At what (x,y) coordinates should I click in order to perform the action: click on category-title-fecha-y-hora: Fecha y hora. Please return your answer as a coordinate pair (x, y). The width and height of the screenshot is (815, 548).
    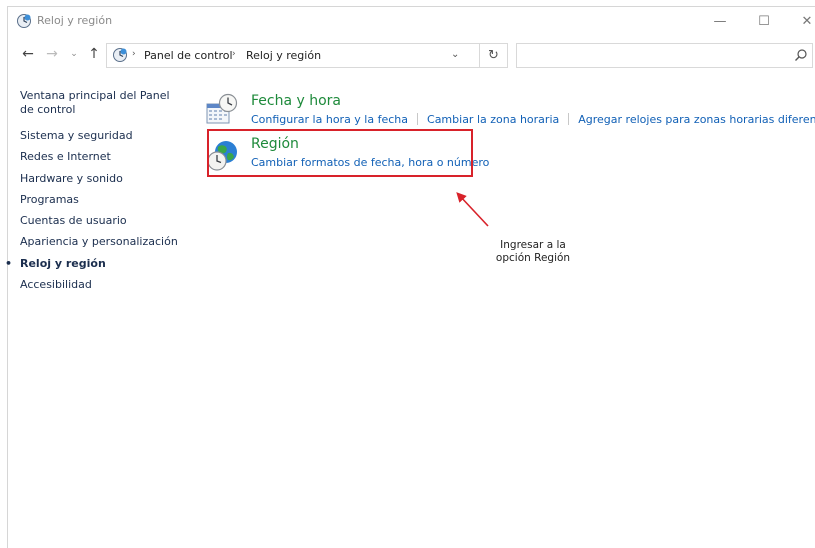
    Looking at the image, I should click on (296, 101).